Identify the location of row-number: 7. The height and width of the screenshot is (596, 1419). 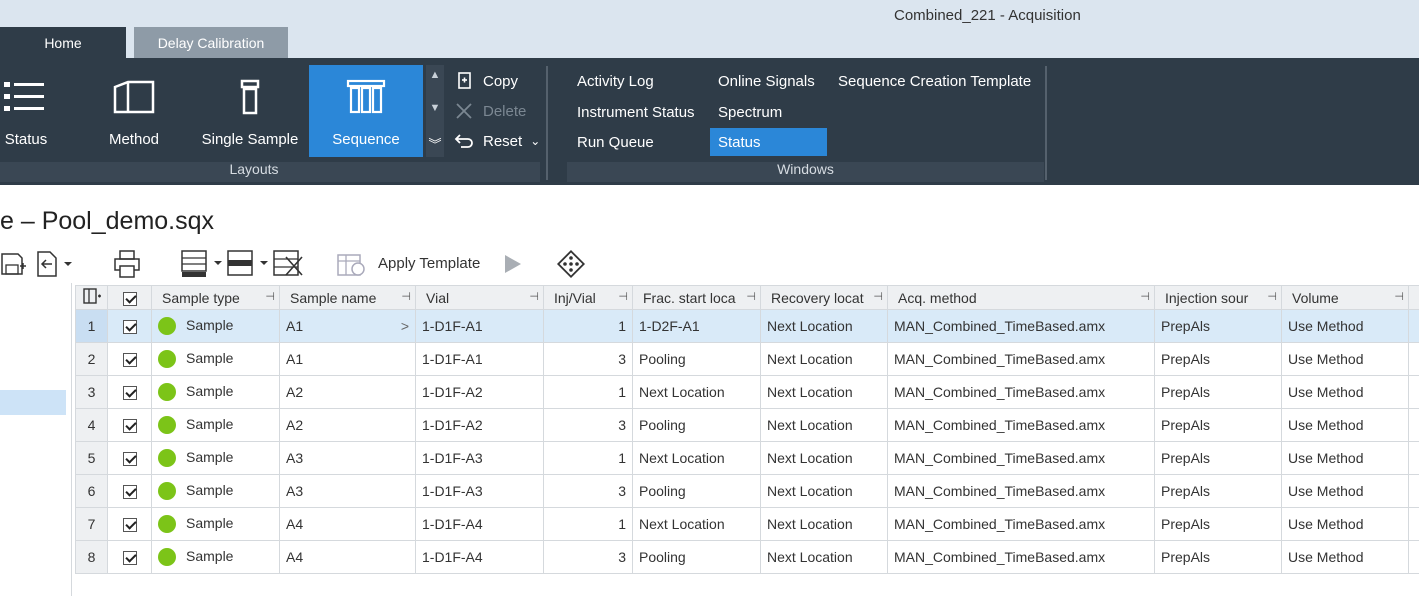
(91, 524).